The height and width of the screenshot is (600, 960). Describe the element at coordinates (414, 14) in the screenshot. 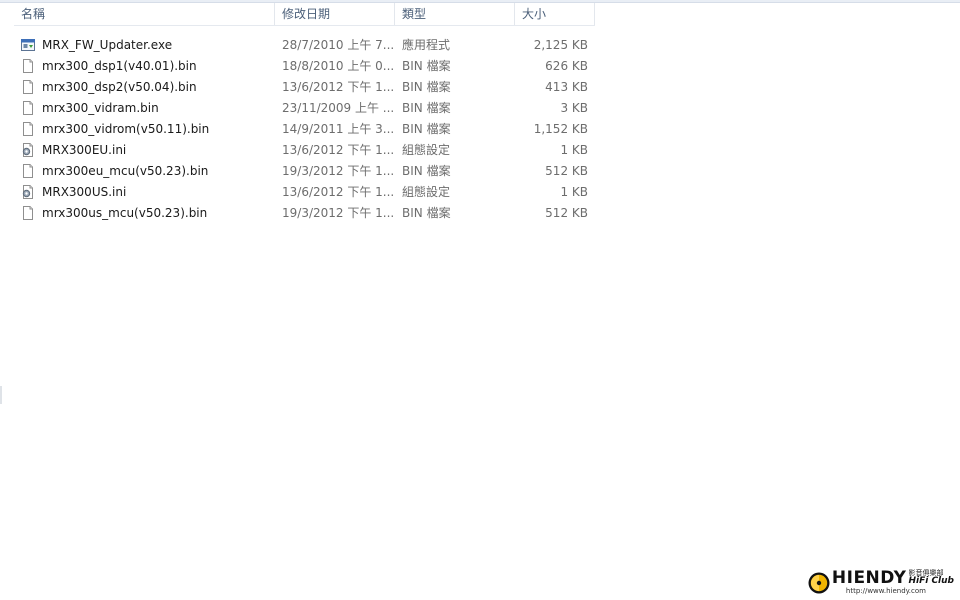

I see `column-header-type-label: 類型` at that location.